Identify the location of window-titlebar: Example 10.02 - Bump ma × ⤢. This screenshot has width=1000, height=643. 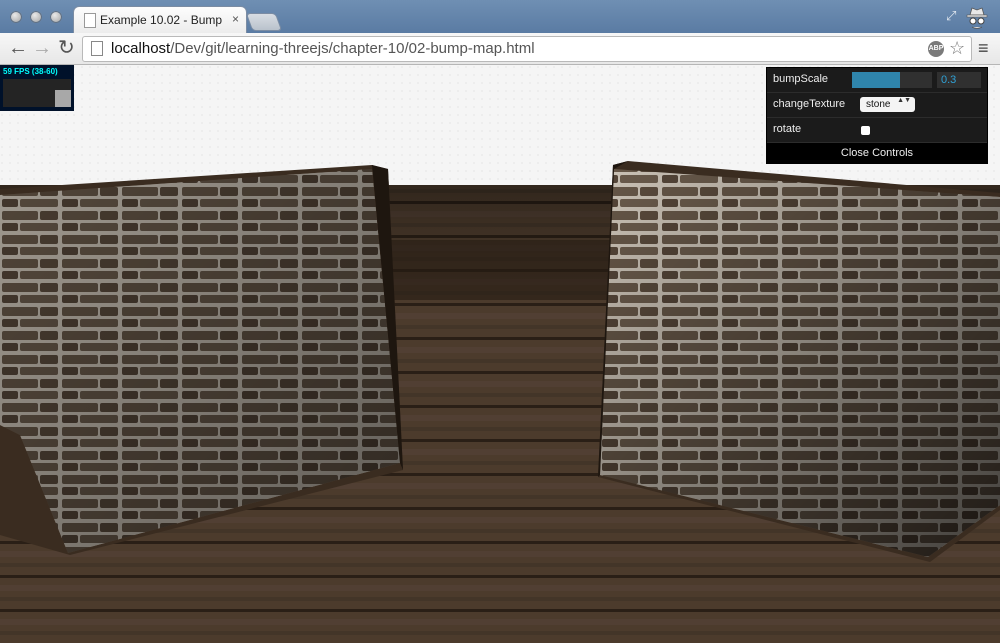
(500, 16).